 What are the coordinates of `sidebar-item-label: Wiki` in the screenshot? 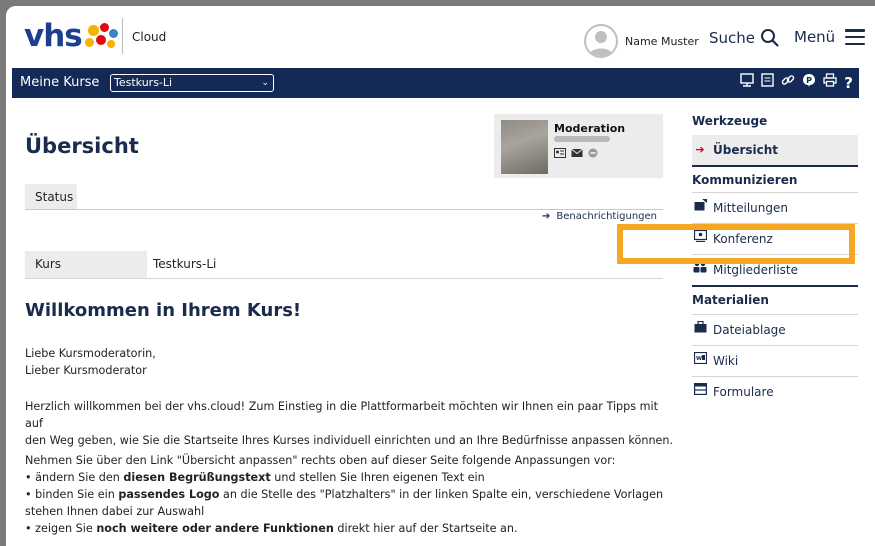 It's located at (726, 361).